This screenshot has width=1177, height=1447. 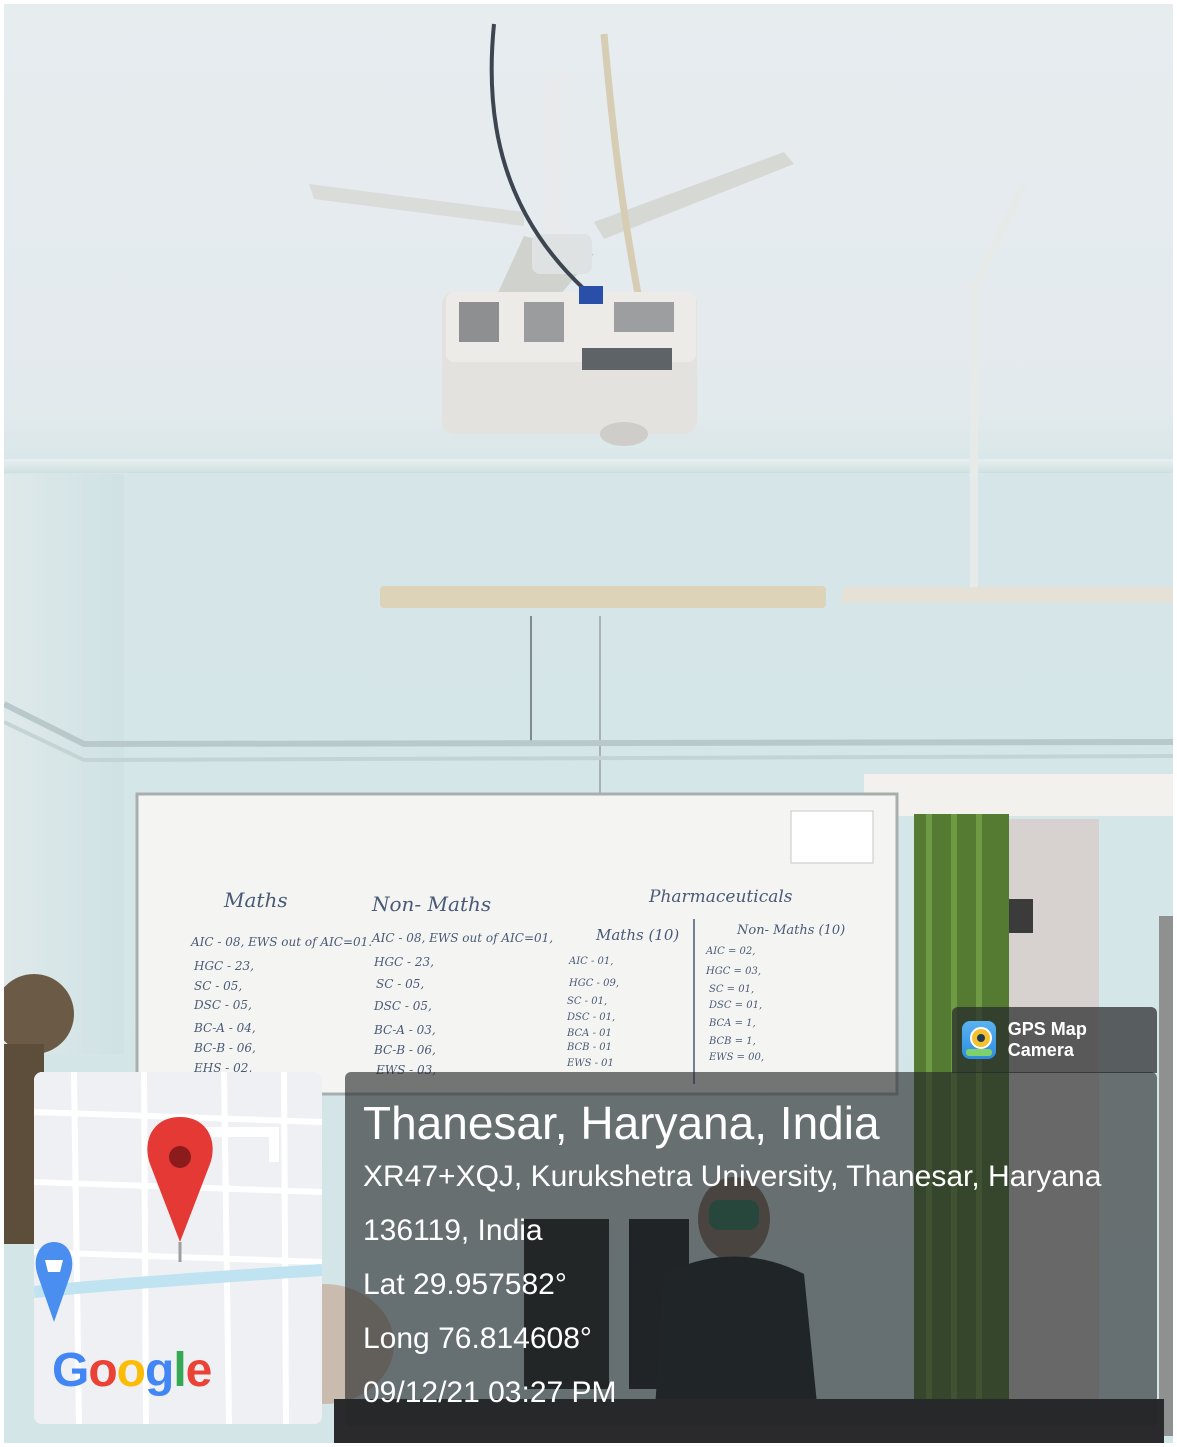 I want to click on wb-col1-row: DSC - 05,, so click(x=222, y=1005).